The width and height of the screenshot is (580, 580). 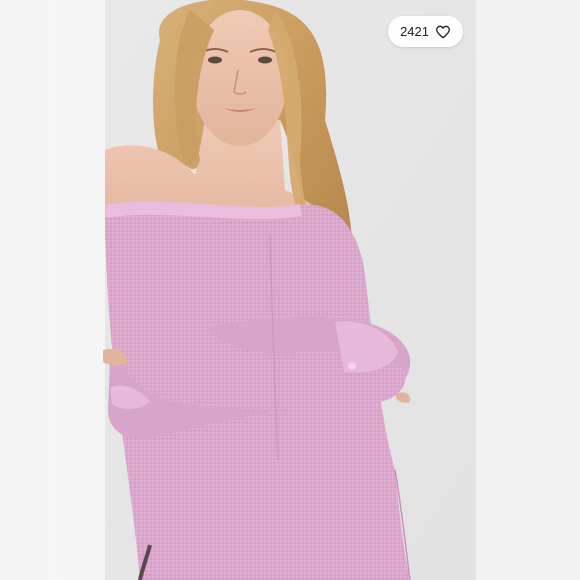 What do you see at coordinates (443, 31) in the screenshot?
I see `heart-outline-icon` at bounding box center [443, 31].